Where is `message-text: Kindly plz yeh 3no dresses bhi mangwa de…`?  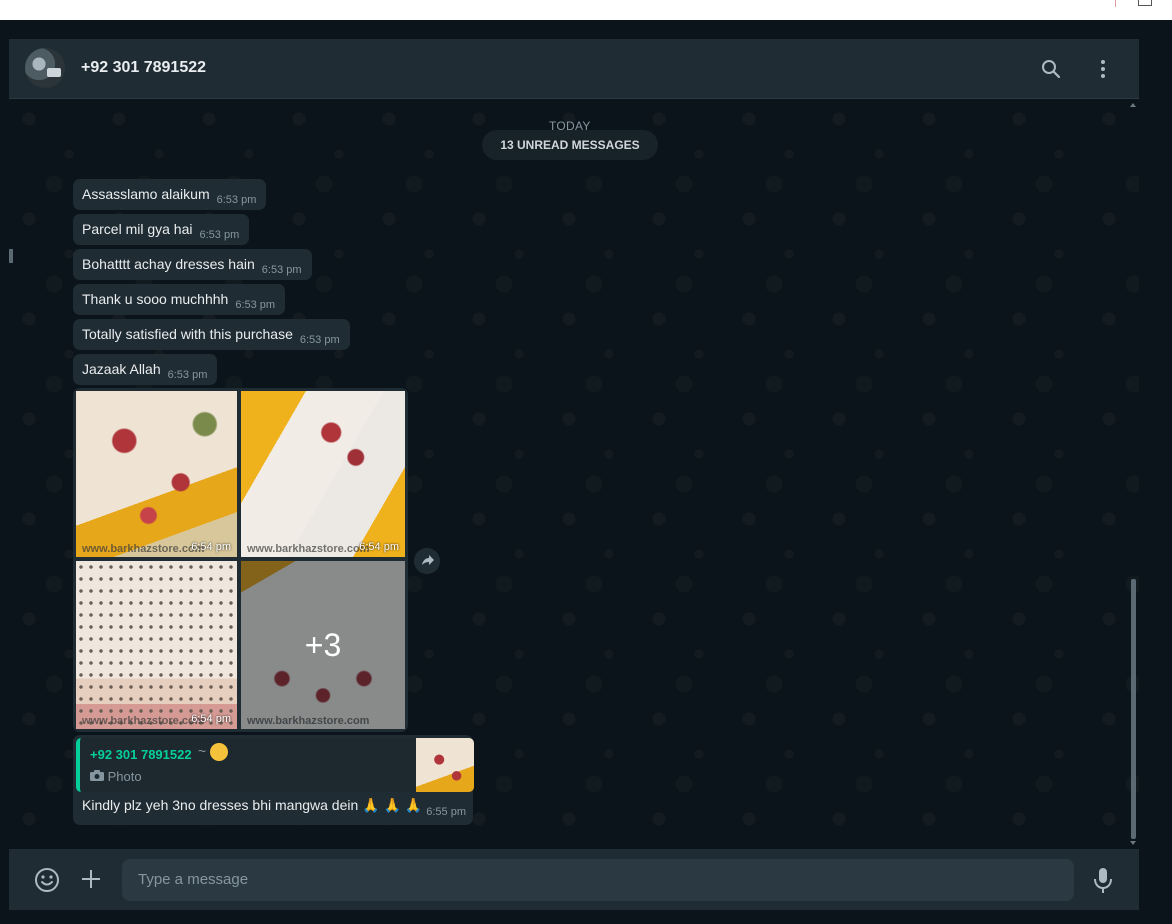 message-text: Kindly plz yeh 3no dresses bhi mangwa de… is located at coordinates (252, 805).